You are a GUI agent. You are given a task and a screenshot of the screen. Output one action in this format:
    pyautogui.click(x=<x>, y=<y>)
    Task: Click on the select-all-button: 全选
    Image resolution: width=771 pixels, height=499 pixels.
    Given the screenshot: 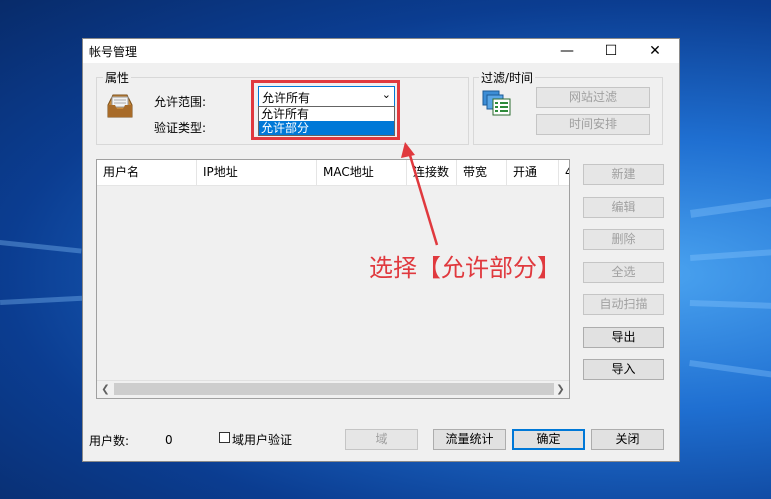 What is the action you would take?
    pyautogui.click(x=623, y=272)
    